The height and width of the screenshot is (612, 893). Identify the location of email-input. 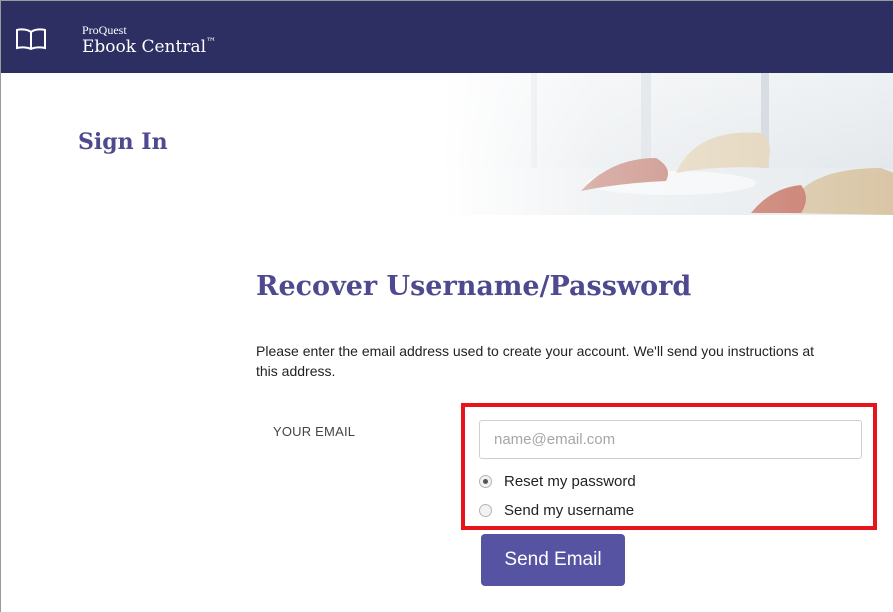
(670, 439).